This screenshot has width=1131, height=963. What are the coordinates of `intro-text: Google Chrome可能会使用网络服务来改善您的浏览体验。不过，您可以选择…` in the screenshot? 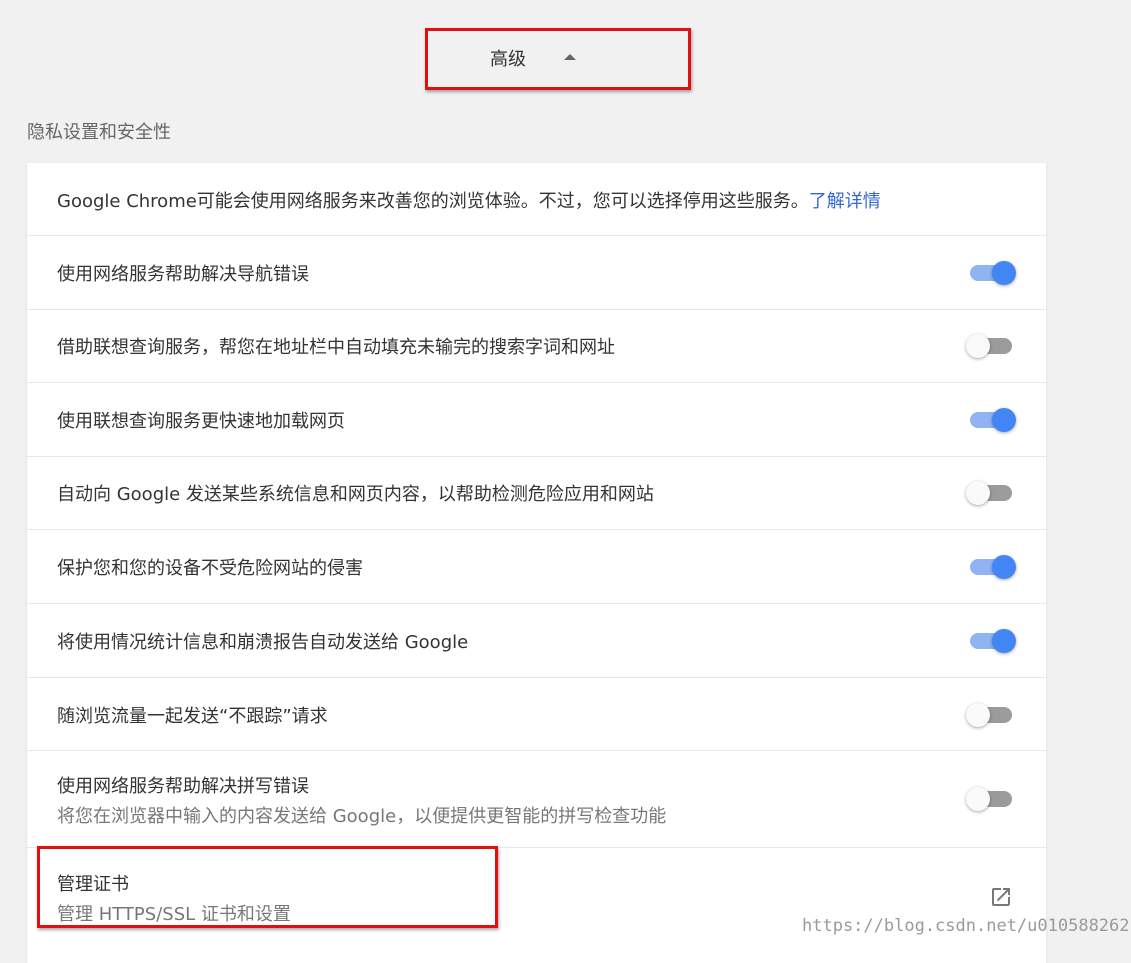 It's located at (469, 200).